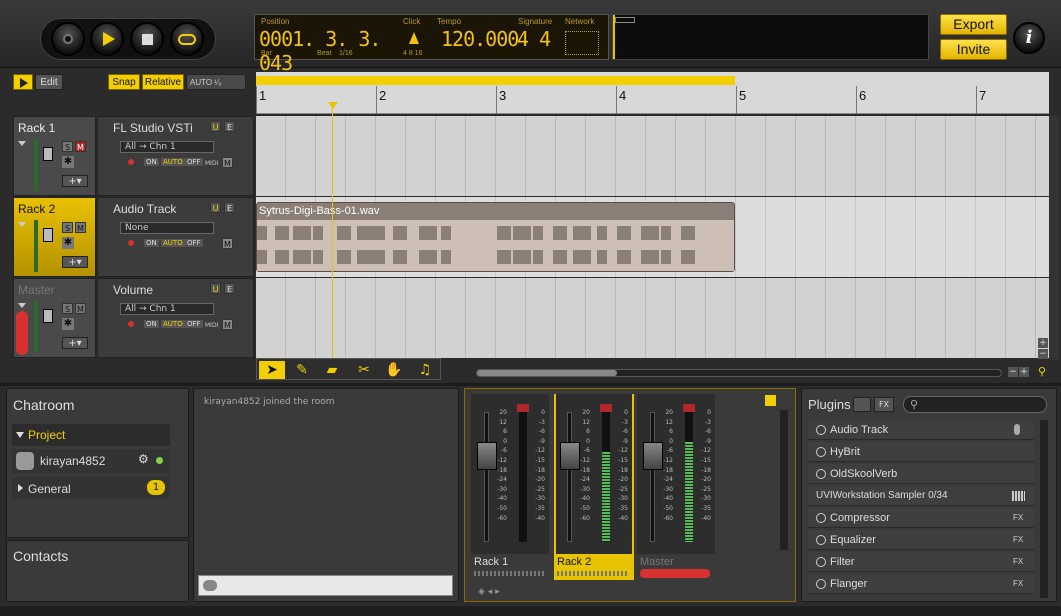 The image size is (1061, 616). What do you see at coordinates (147, 39) in the screenshot?
I see `stop-button` at bounding box center [147, 39].